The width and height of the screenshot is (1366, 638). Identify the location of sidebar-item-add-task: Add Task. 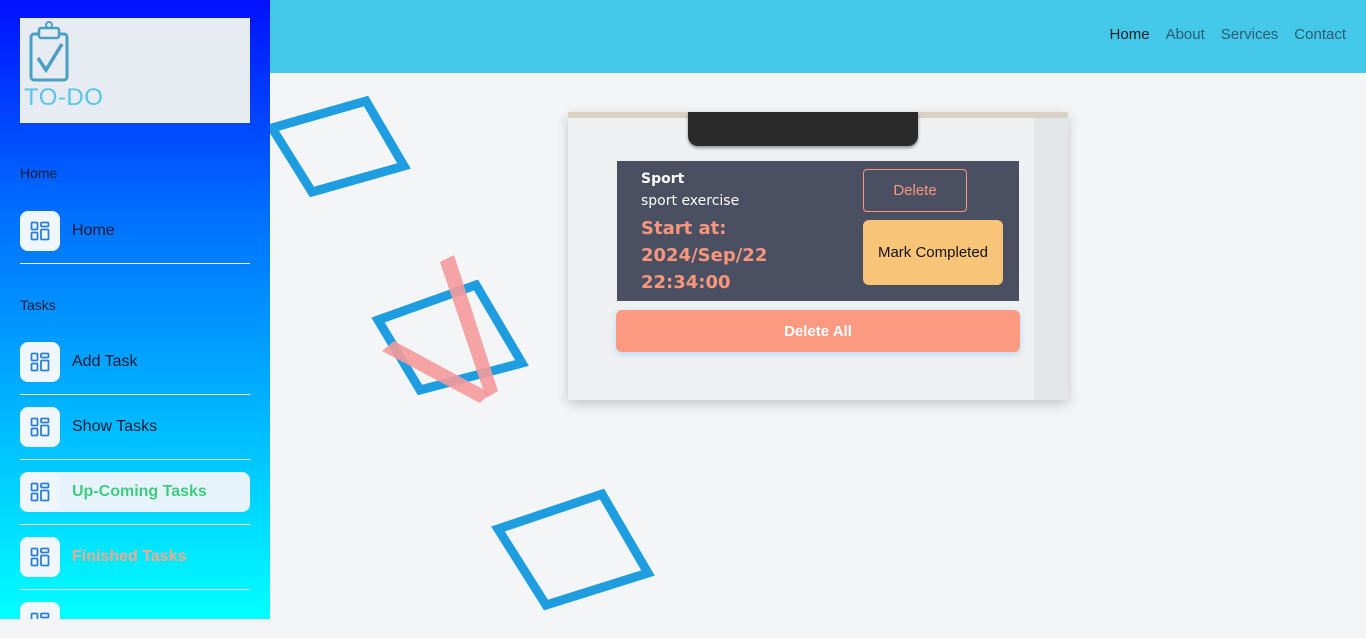
(135, 362).